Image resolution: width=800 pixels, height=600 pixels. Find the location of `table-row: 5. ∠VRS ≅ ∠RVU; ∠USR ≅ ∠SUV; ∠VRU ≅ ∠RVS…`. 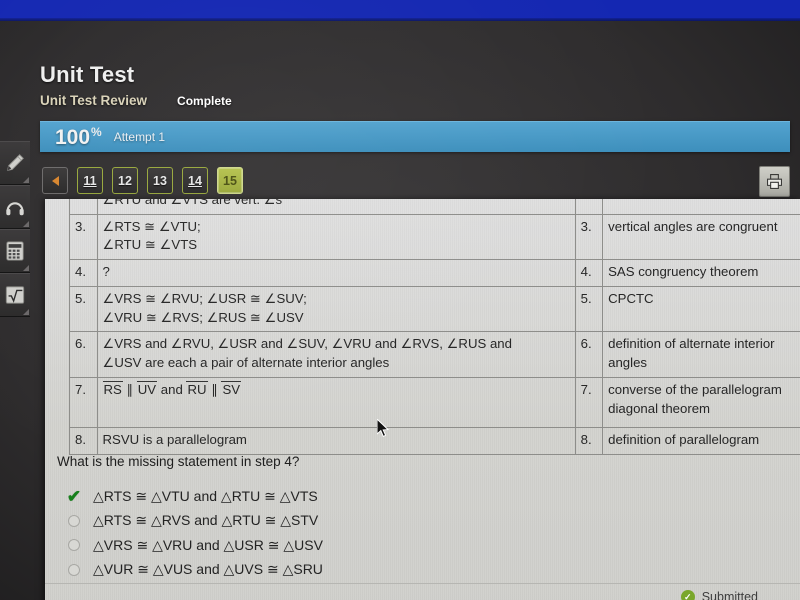

table-row: 5. ∠VRS ≅ ∠RVU; ∠USR ≅ ∠SUV; ∠VRU ≅ ∠RVS… is located at coordinates (434, 309).